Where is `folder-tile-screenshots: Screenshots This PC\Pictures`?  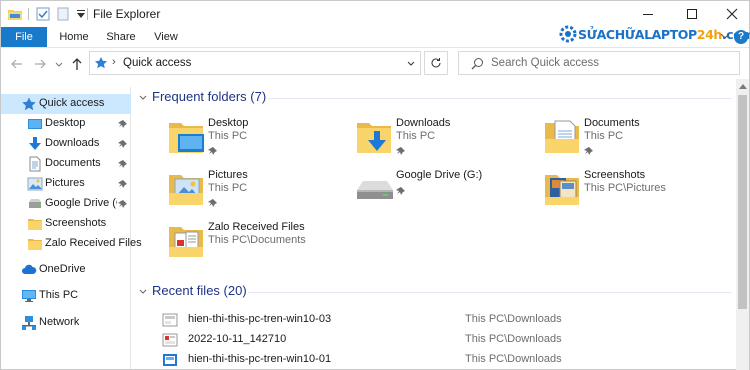 folder-tile-screenshots: Screenshots This PC\Pictures is located at coordinates (637, 192).